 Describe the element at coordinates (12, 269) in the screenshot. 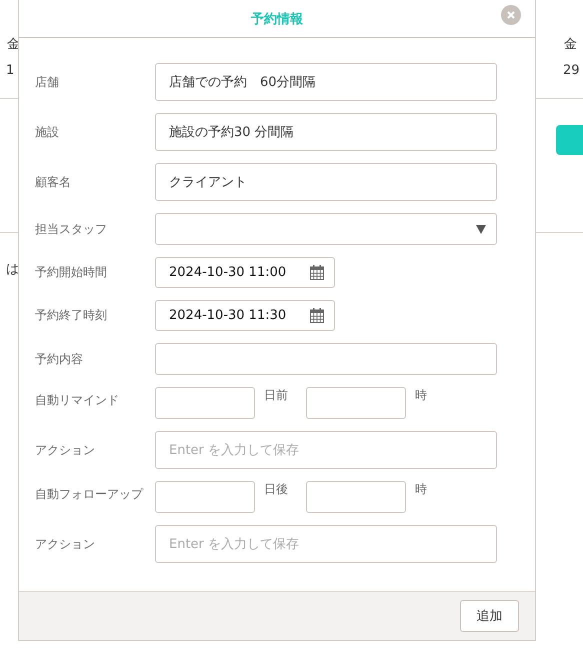

I see `note-text: は` at that location.